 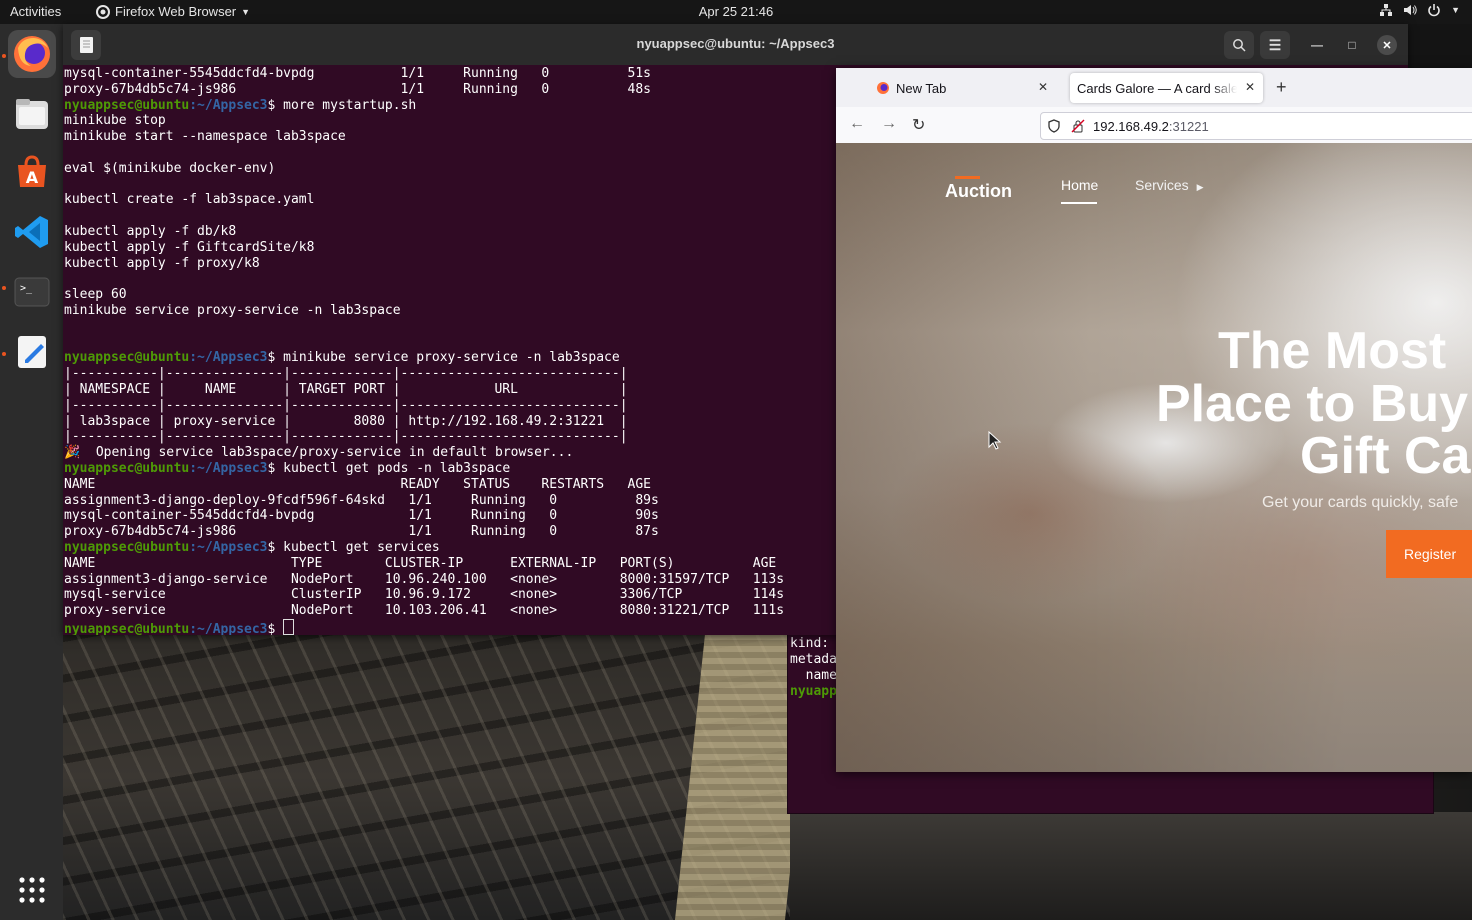 I want to click on firefox-tab-icon, so click(x=883, y=88).